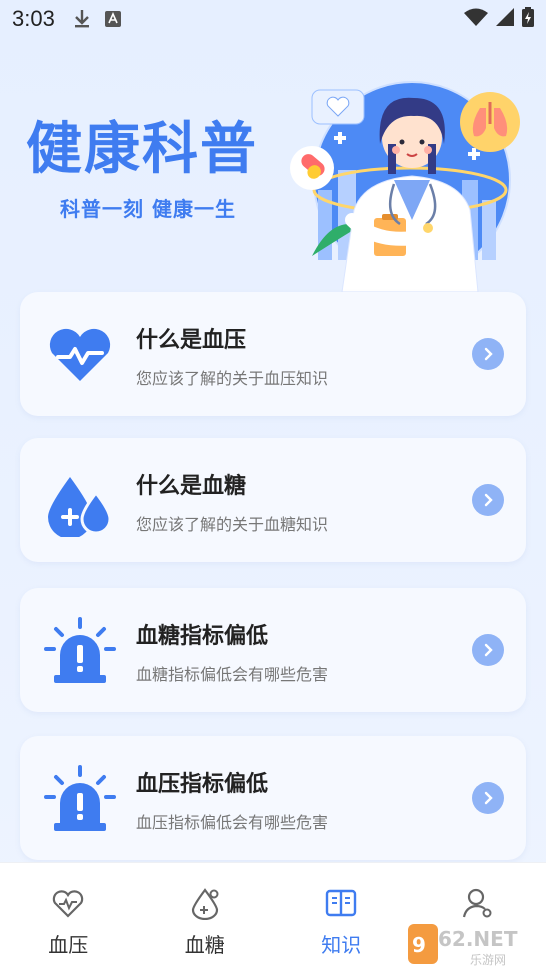 This screenshot has height=972, width=546. Describe the element at coordinates (68, 945) in the screenshot. I see `tab-label: 血压` at that location.